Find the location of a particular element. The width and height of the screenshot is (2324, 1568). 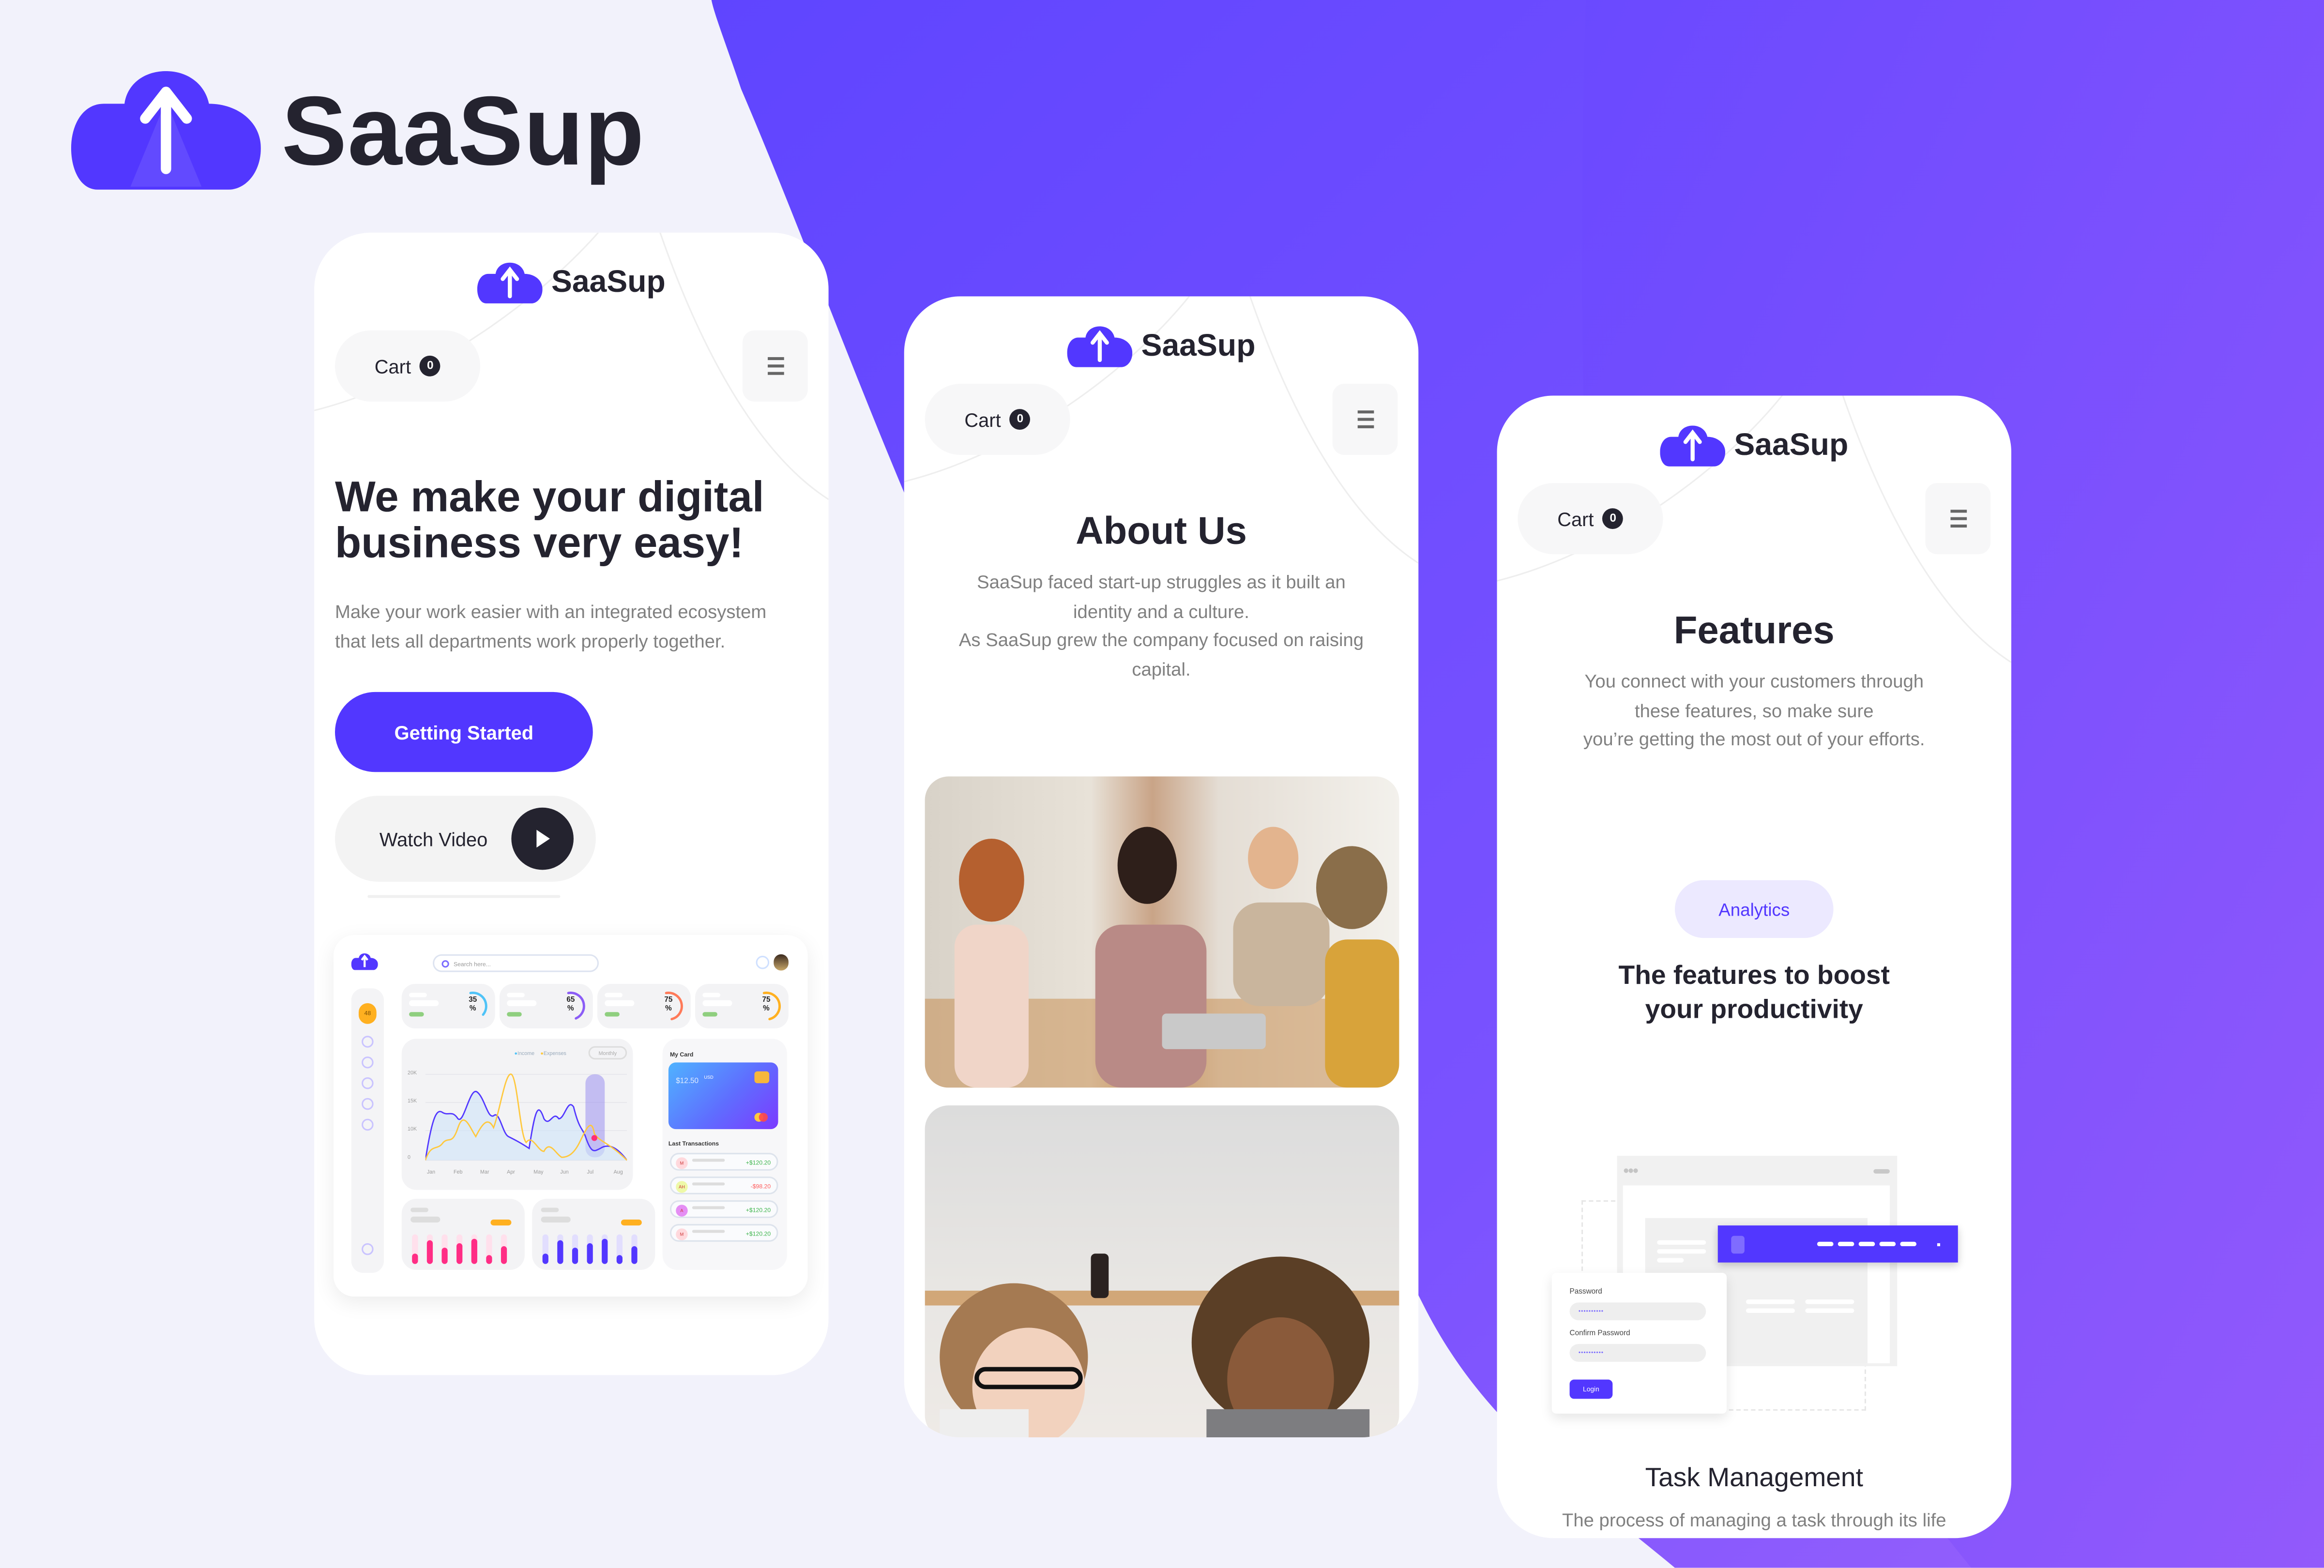

search-icon is located at coordinates (445, 963).